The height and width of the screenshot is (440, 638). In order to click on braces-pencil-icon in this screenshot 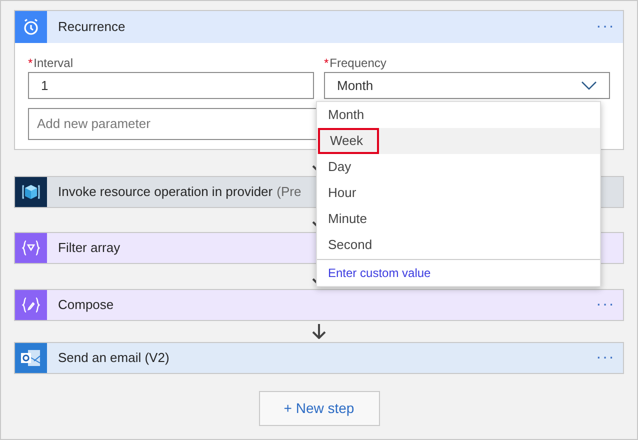, I will do `click(31, 305)`.